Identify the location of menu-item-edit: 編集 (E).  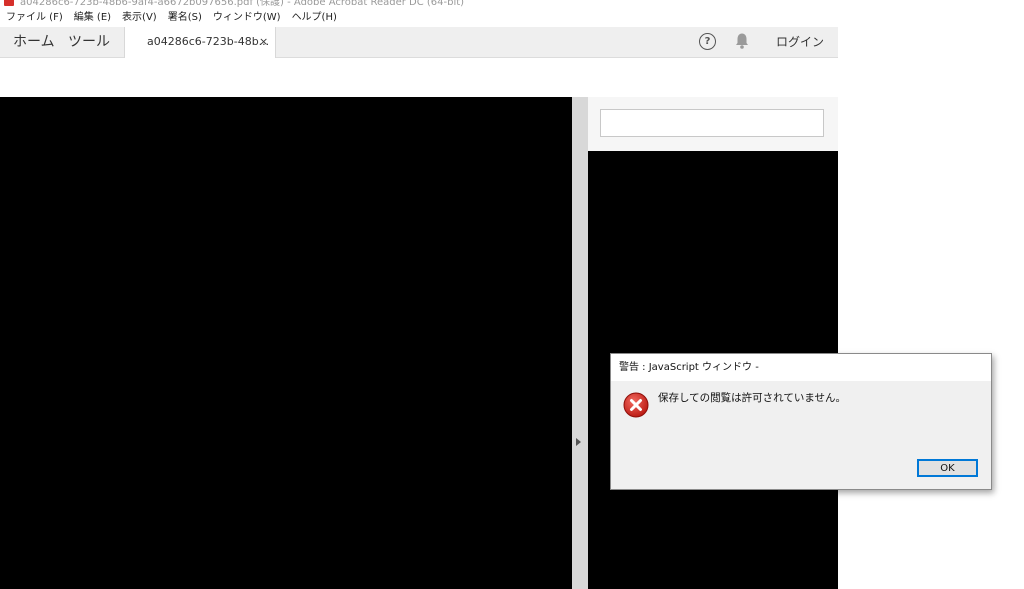
(92, 17).